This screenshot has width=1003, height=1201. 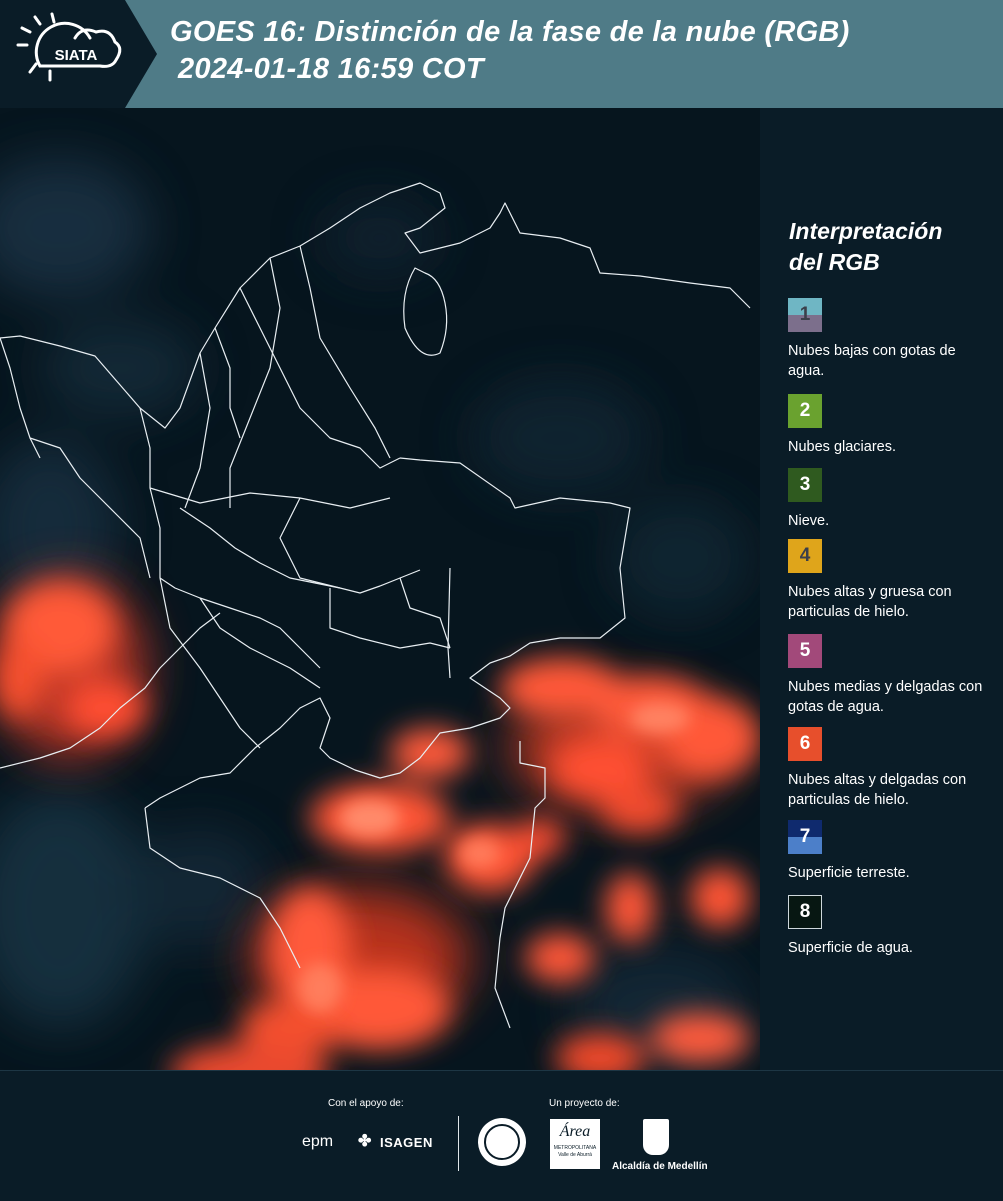 What do you see at coordinates (575, 1144) in the screenshot?
I see `area-metropolitana-logo: Área METROPOLITANA Valle de Aburrá` at bounding box center [575, 1144].